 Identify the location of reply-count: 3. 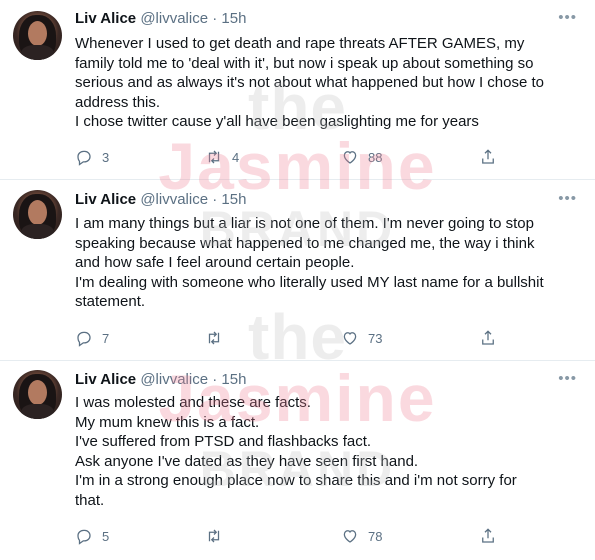
(106, 157).